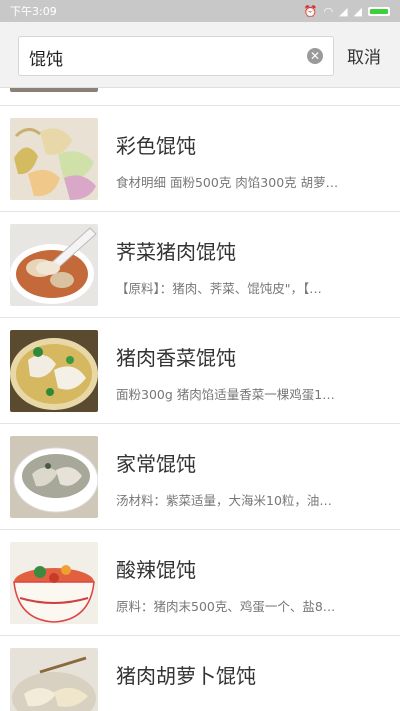  Describe the element at coordinates (364, 58) in the screenshot. I see `cancel-button: 取消` at that location.